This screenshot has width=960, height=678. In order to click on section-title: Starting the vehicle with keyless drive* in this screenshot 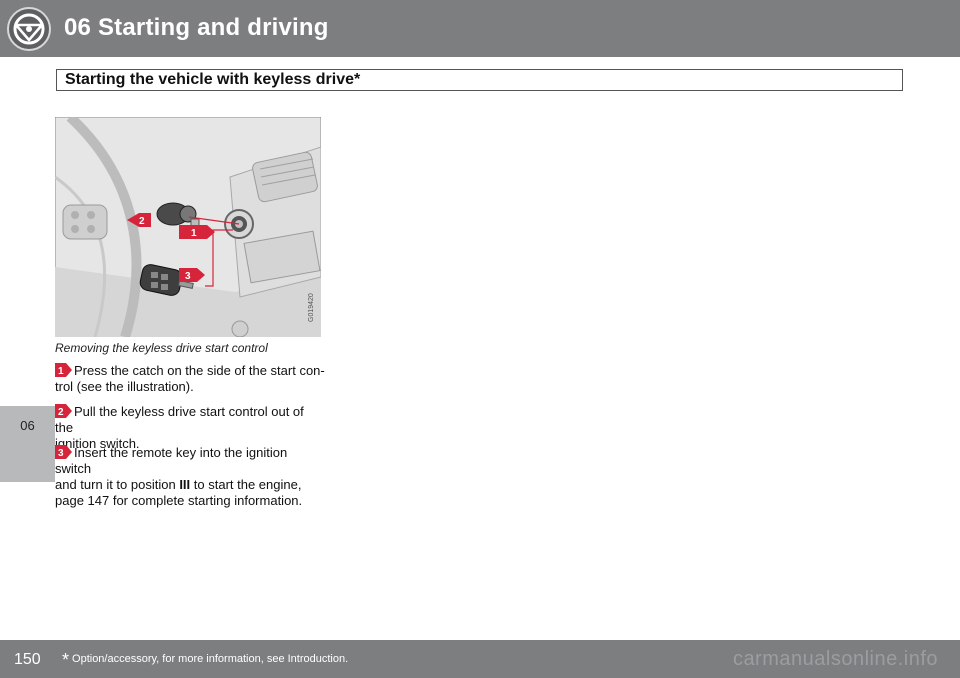, I will do `click(213, 79)`.